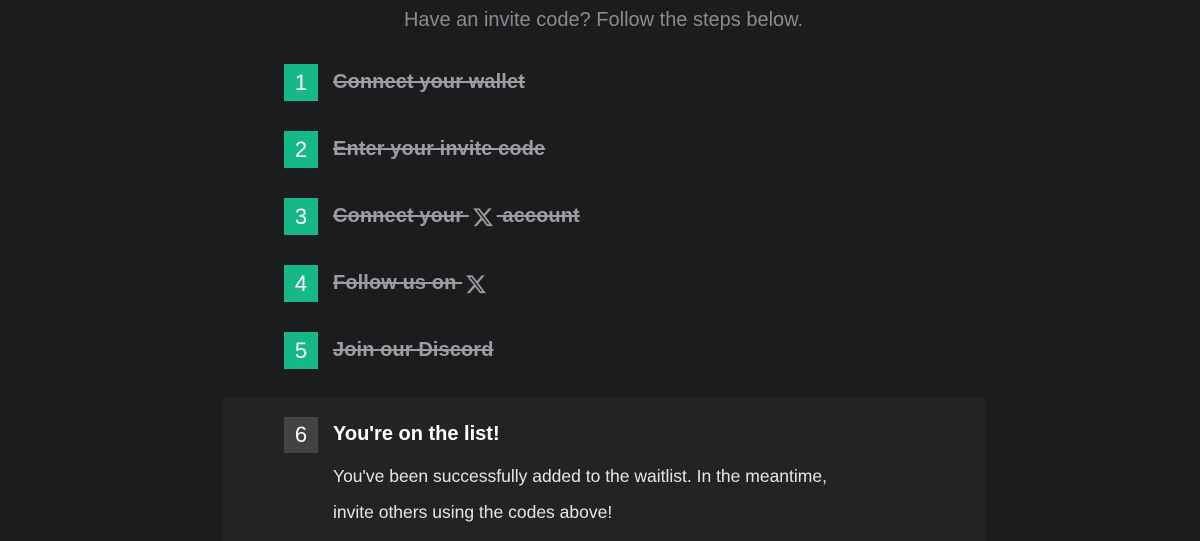 Image resolution: width=1200 pixels, height=541 pixels. Describe the element at coordinates (301, 350) in the screenshot. I see `step-number-badge: 5` at that location.